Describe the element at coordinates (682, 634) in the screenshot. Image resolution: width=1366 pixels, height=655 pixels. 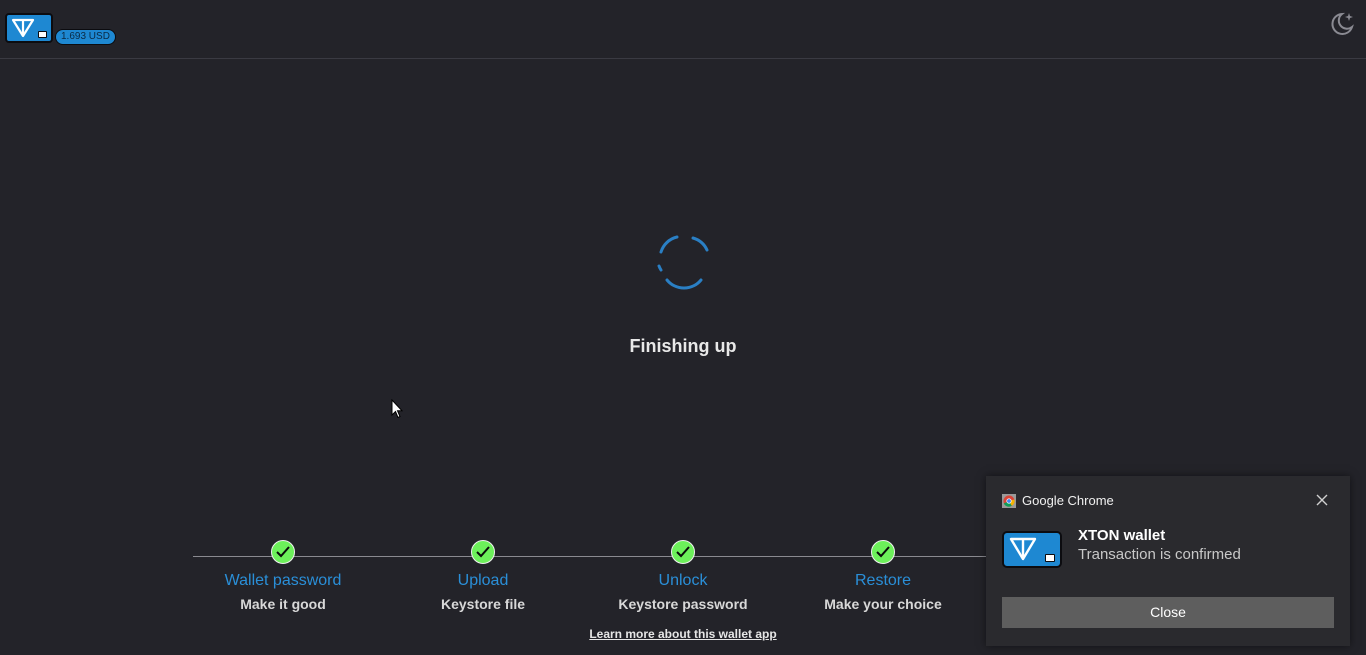
I see `learn-more-link: Learn more about this wallet app` at that location.